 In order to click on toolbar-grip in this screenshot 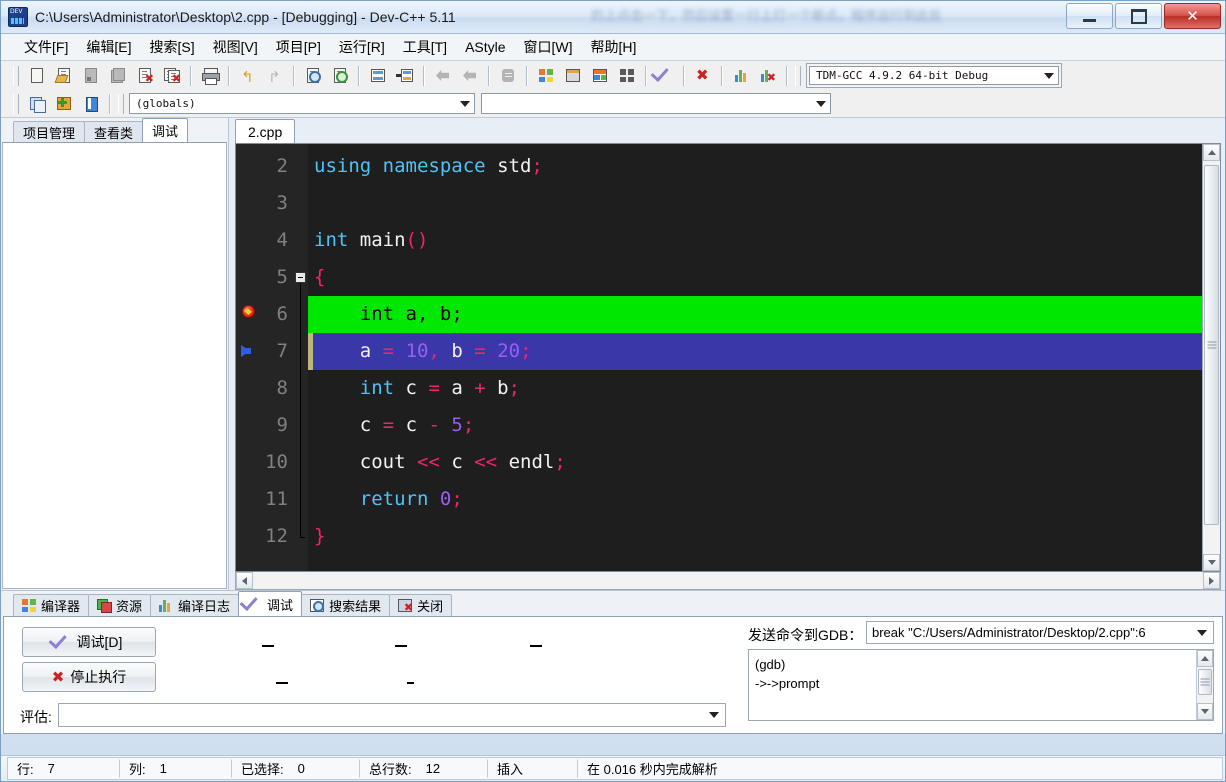, I will do `click(16, 75)`.